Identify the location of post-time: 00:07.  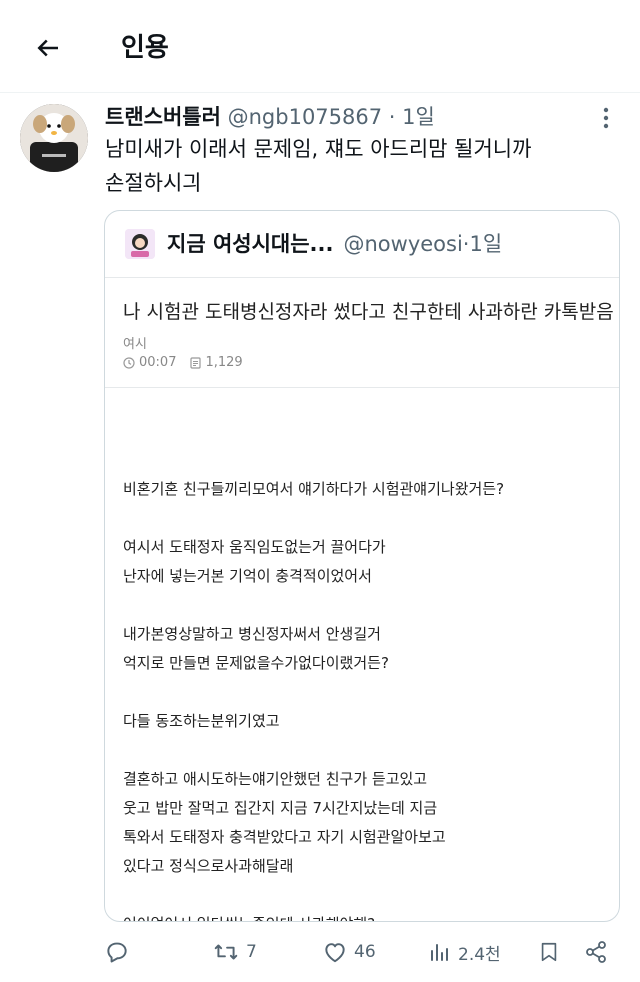
(158, 362).